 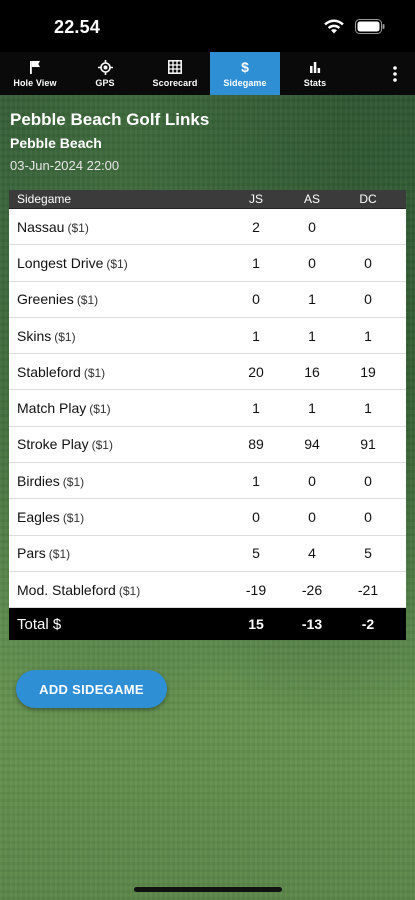 I want to click on home-indicator, so click(x=208, y=889).